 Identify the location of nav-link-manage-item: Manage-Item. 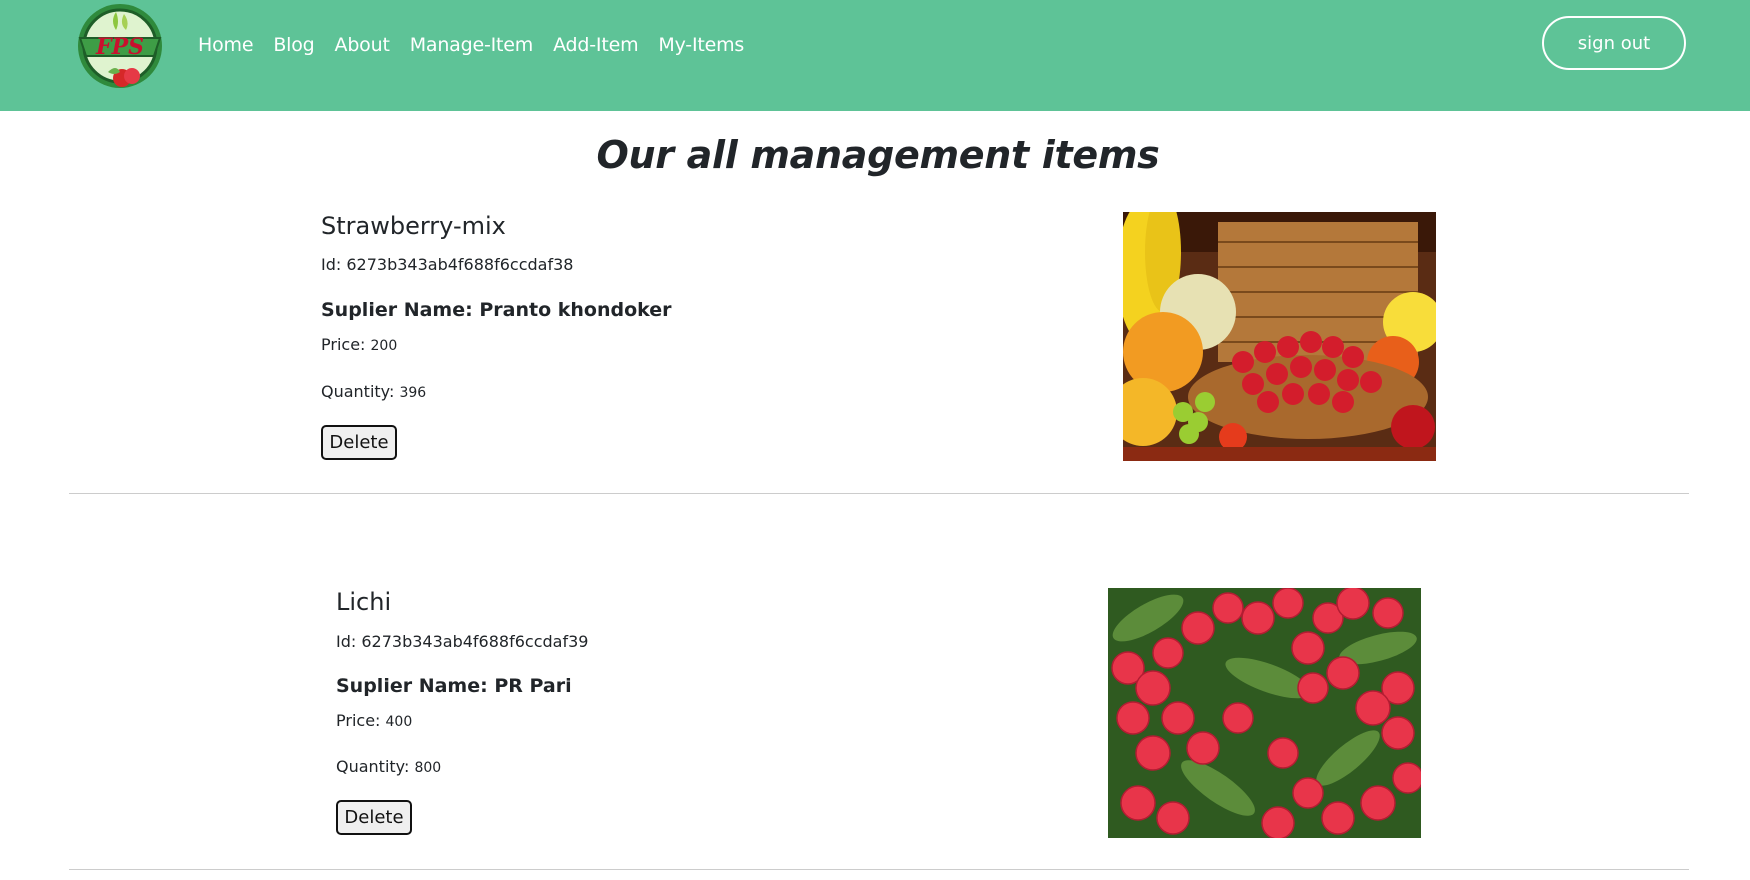
(472, 45).